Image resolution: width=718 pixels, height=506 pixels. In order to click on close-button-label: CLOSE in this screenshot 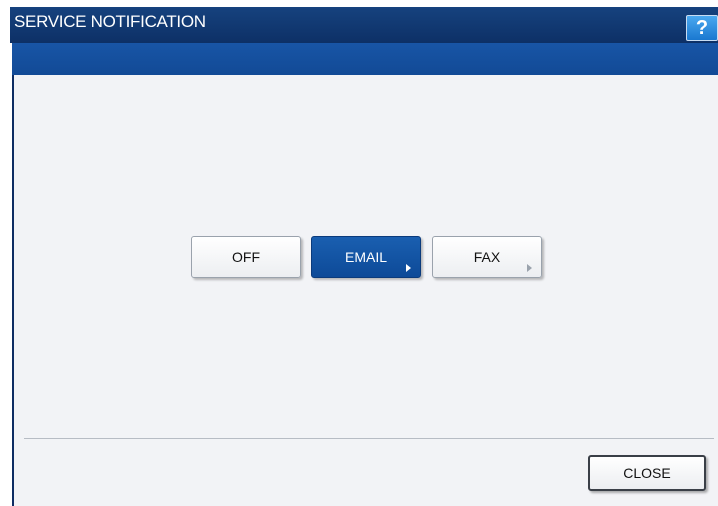, I will do `click(647, 473)`.